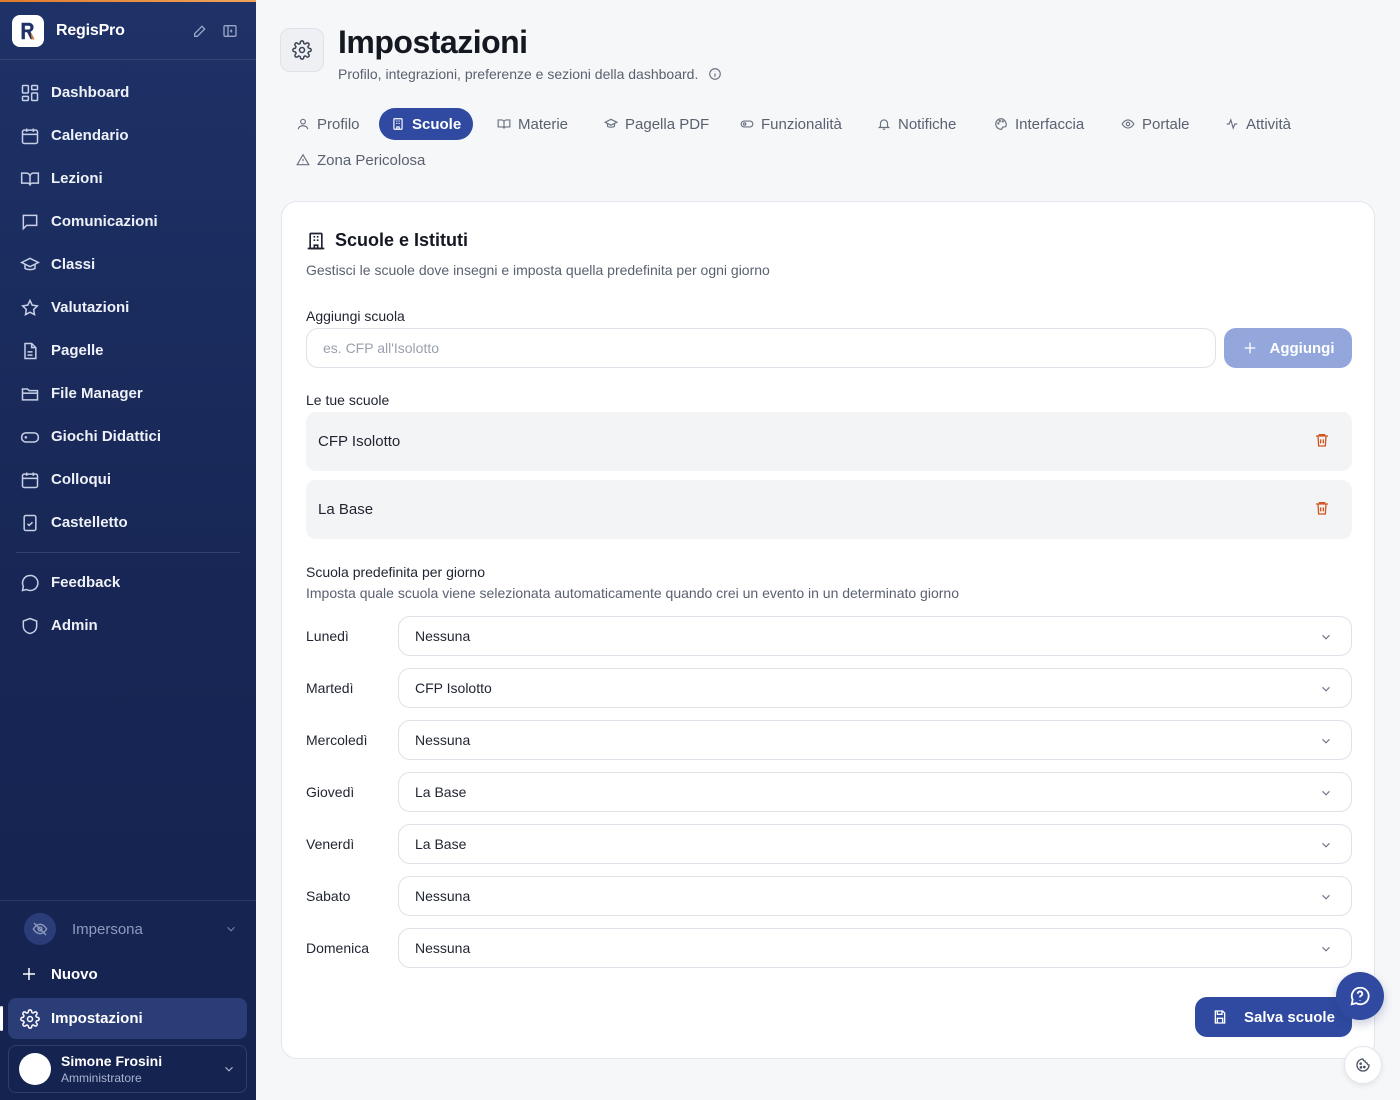 The height and width of the screenshot is (1100, 1400). I want to click on help-button, so click(1360, 996).